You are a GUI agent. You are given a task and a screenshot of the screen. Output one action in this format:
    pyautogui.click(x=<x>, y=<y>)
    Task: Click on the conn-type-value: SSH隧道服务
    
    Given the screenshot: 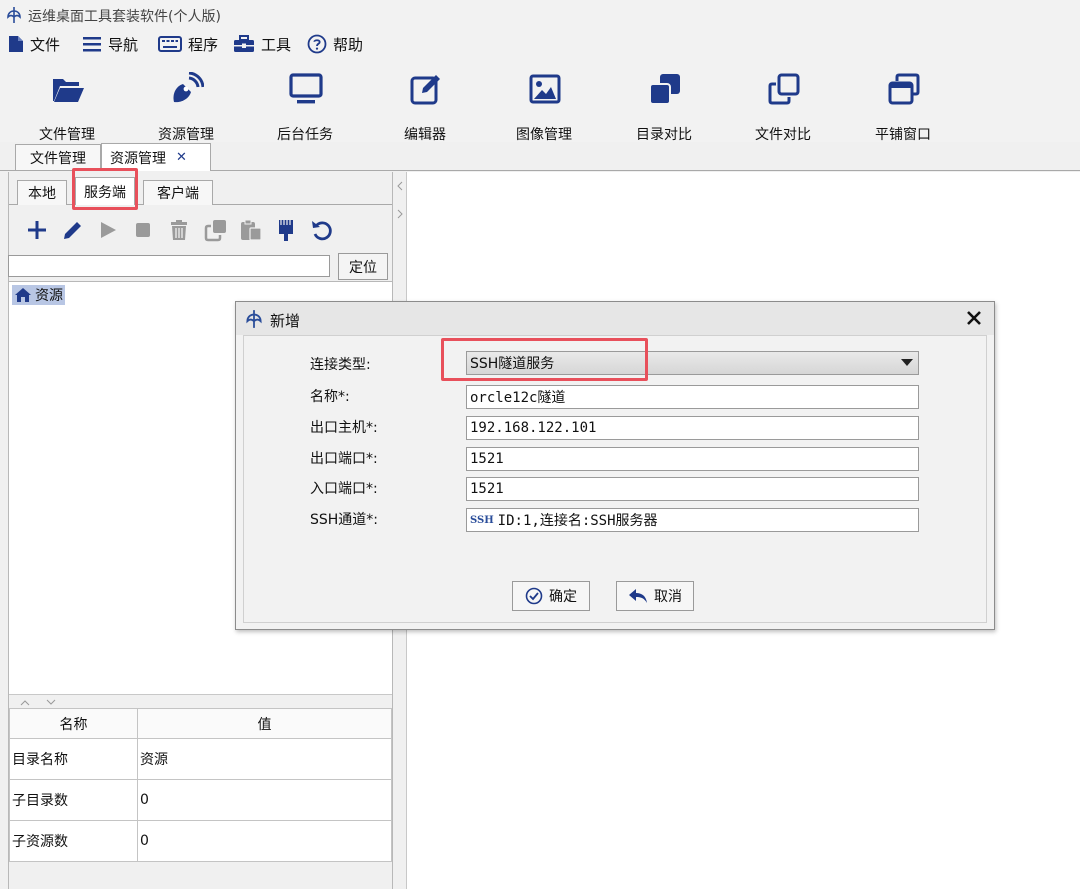 What is the action you would take?
    pyautogui.click(x=512, y=364)
    